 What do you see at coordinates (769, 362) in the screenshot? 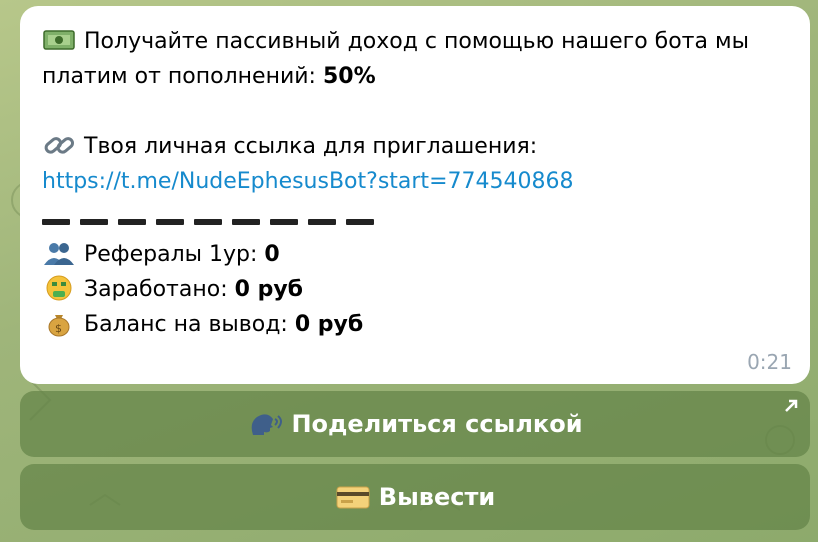
I see `message-time: 0:21` at bounding box center [769, 362].